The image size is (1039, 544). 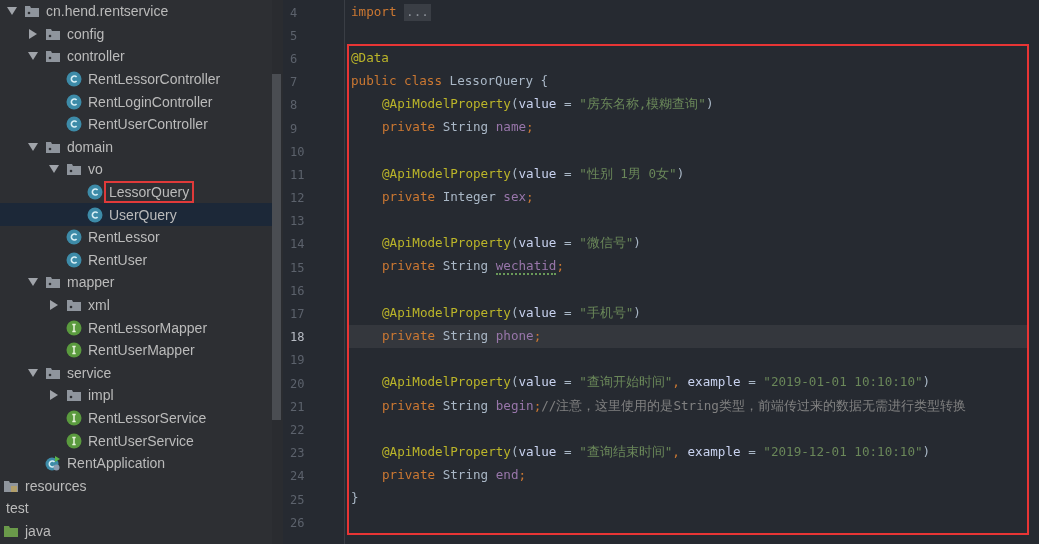 What do you see at coordinates (150, 101) in the screenshot?
I see `tree-label: RentLoginController` at bounding box center [150, 101].